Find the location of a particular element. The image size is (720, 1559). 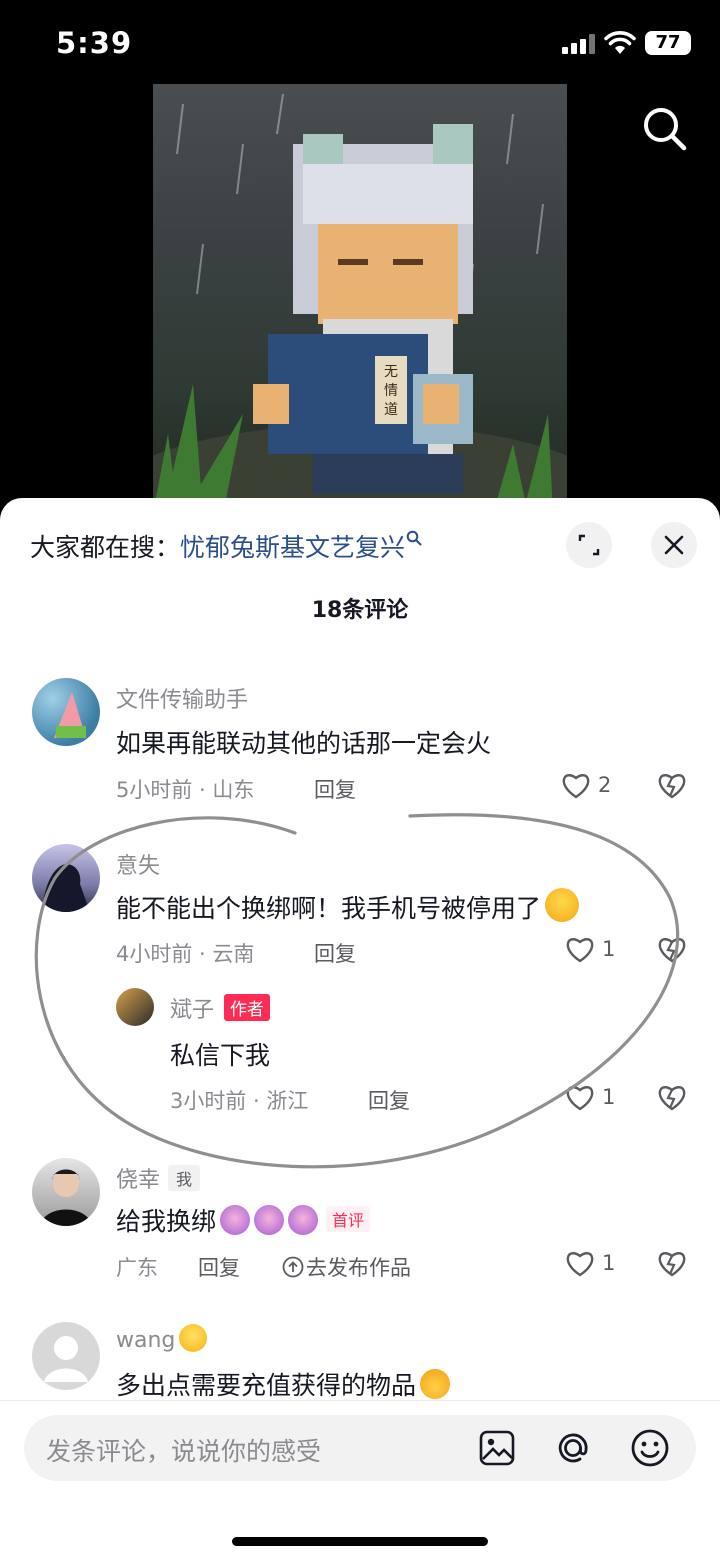

status-time: 5:39 is located at coordinates (94, 43).